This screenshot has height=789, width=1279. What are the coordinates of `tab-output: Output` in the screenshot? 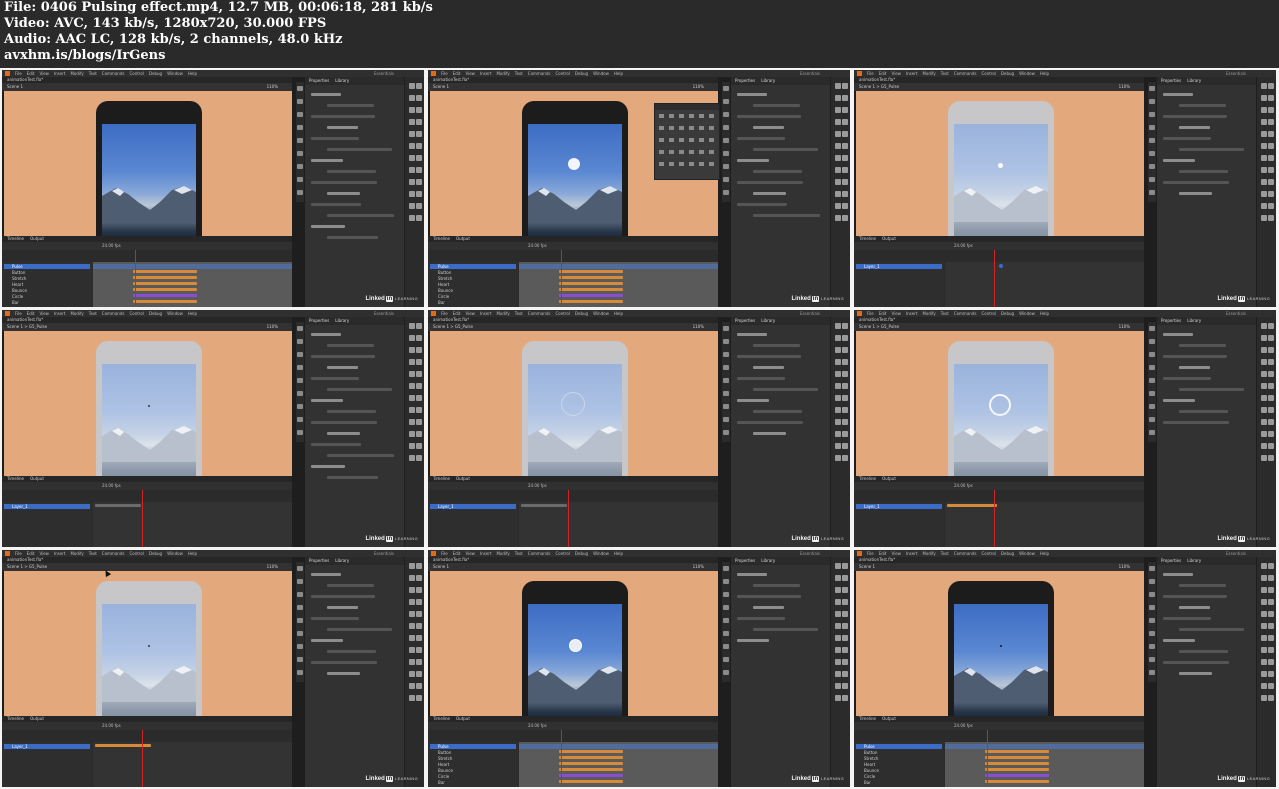 It's located at (37, 478).